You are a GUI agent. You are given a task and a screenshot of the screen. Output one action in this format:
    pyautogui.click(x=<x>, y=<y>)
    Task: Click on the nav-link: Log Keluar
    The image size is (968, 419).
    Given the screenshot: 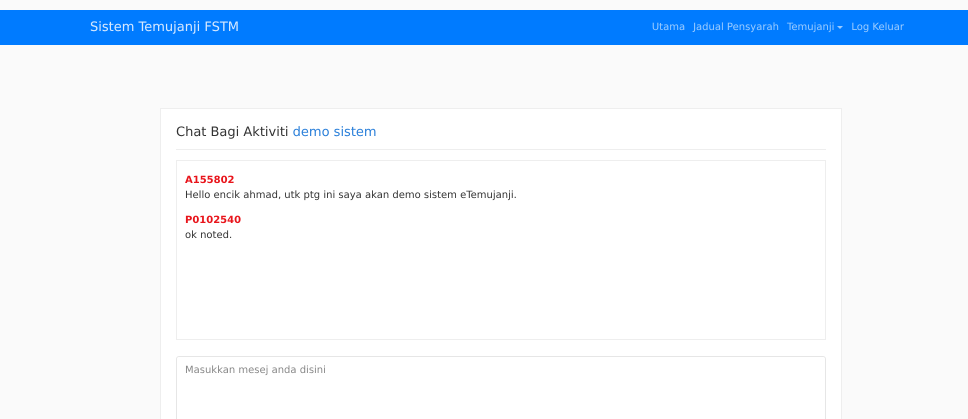 What is the action you would take?
    pyautogui.click(x=877, y=27)
    